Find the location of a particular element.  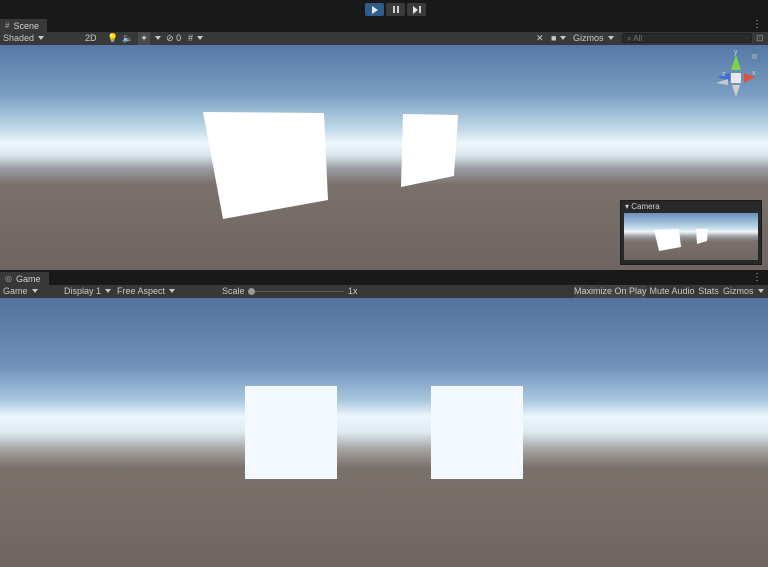

maximize-on-play-toggle: Maximize On Play is located at coordinates (610, 291).